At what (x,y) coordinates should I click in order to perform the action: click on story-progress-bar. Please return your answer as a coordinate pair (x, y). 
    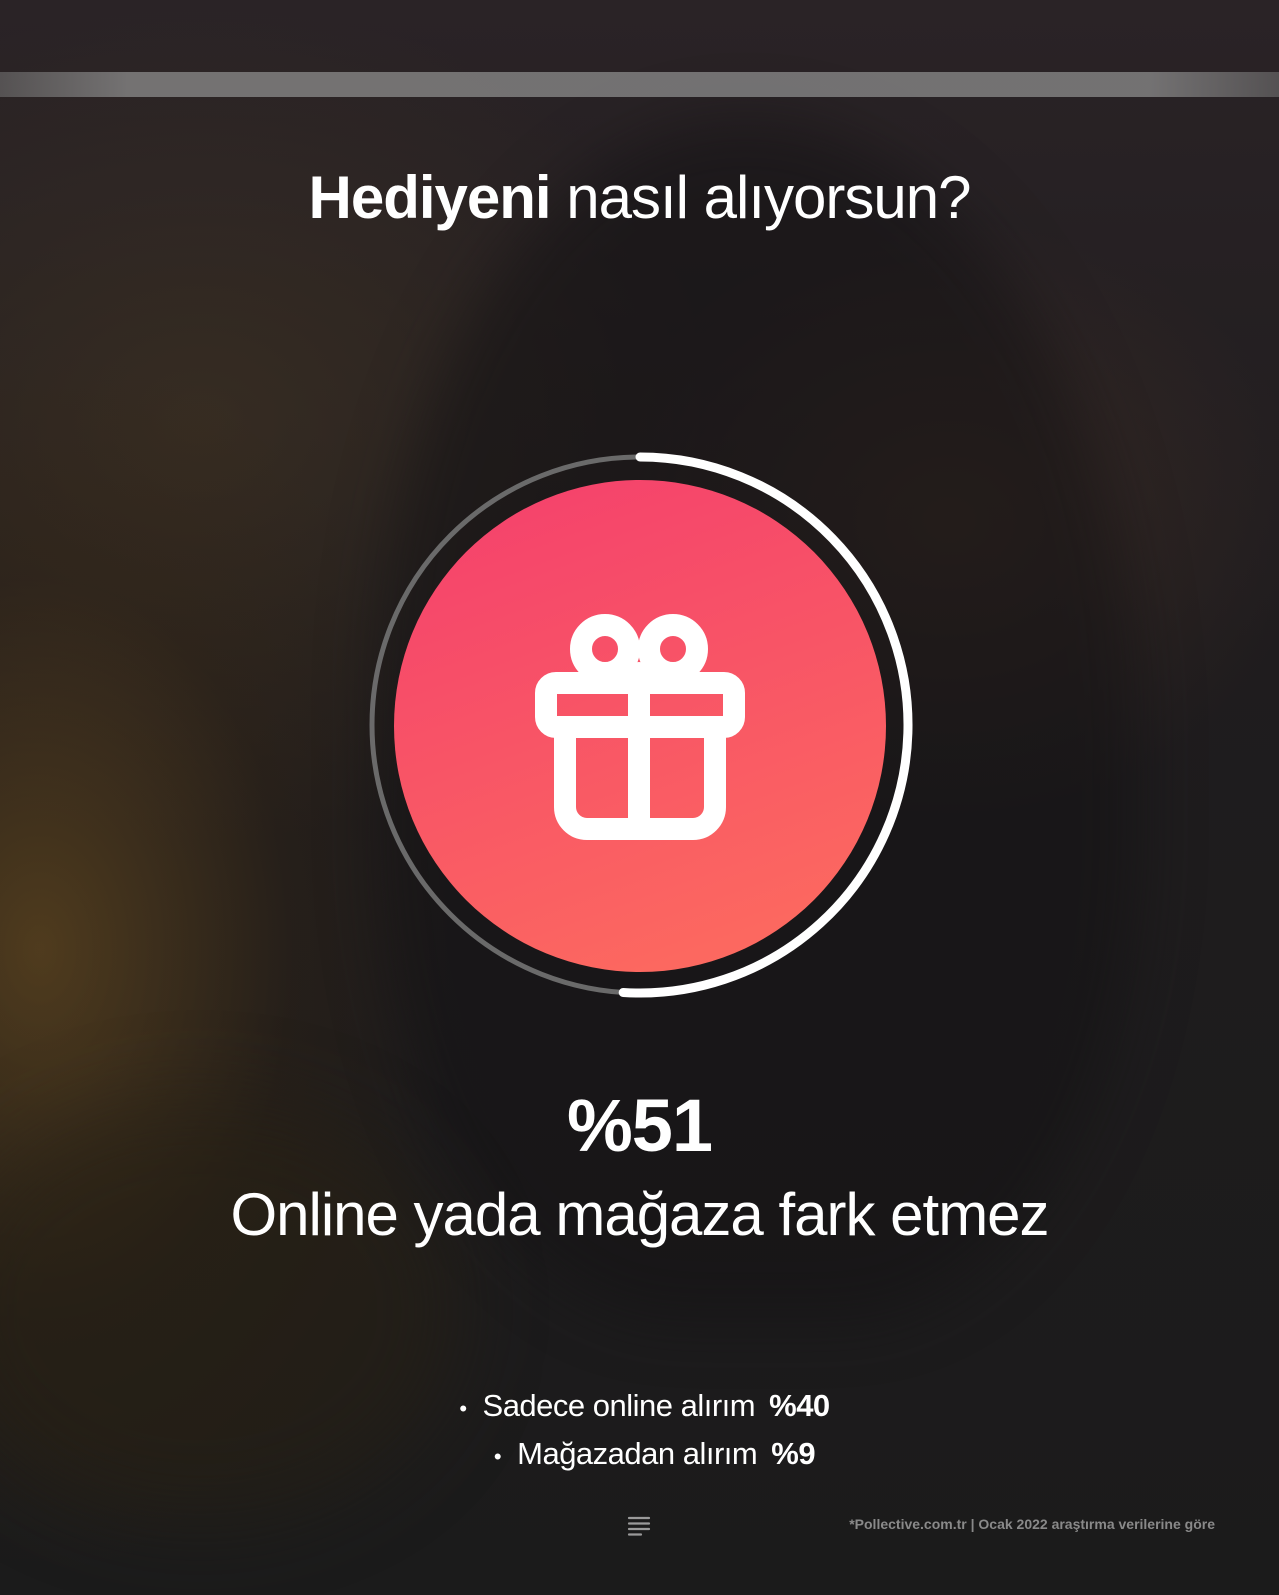
    Looking at the image, I should click on (639, 84).